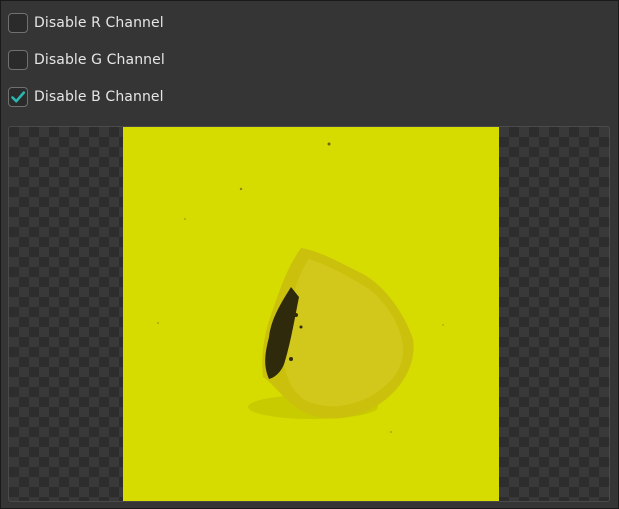  Describe the element at coordinates (99, 97) in the screenshot. I see `disable-b-channel-label: Disable B Channel` at that location.